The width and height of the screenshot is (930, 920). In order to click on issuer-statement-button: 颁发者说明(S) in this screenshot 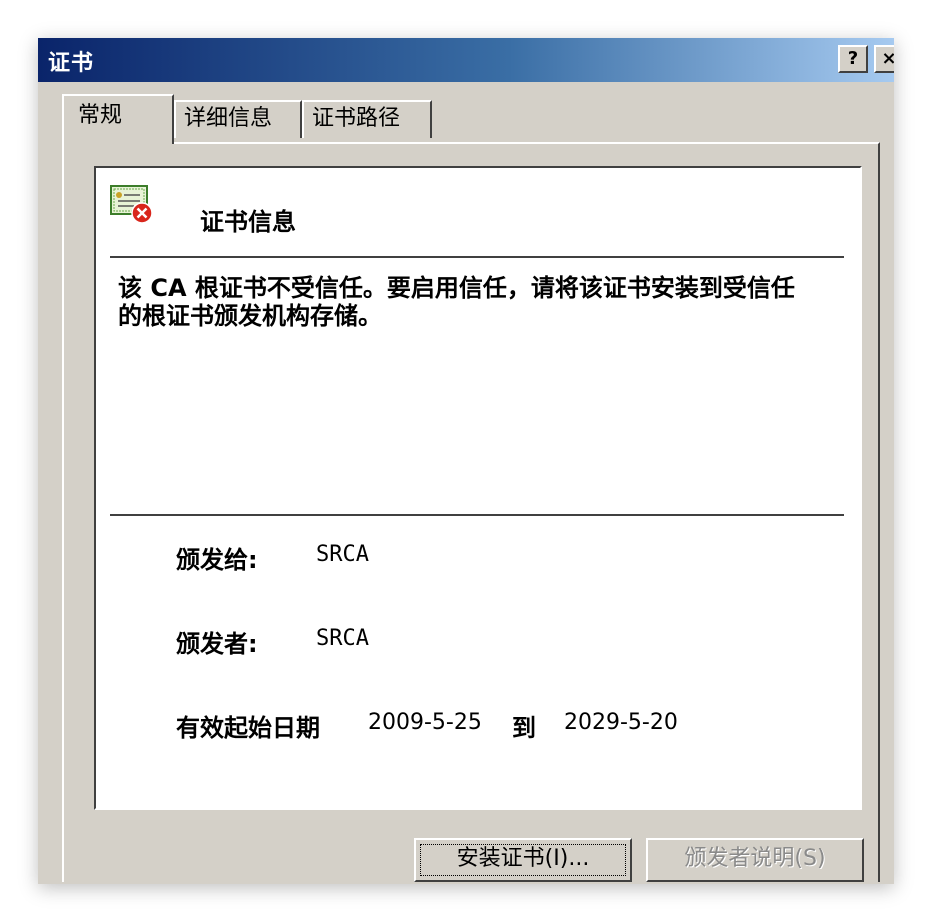, I will do `click(755, 860)`.